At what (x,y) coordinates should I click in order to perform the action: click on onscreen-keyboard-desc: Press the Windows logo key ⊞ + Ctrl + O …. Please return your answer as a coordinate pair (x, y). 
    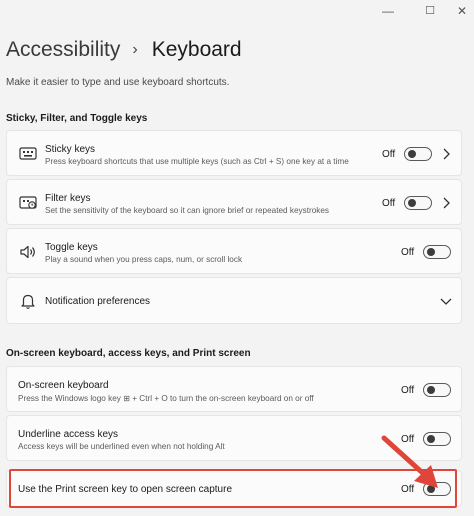
    Looking at the image, I should click on (166, 398).